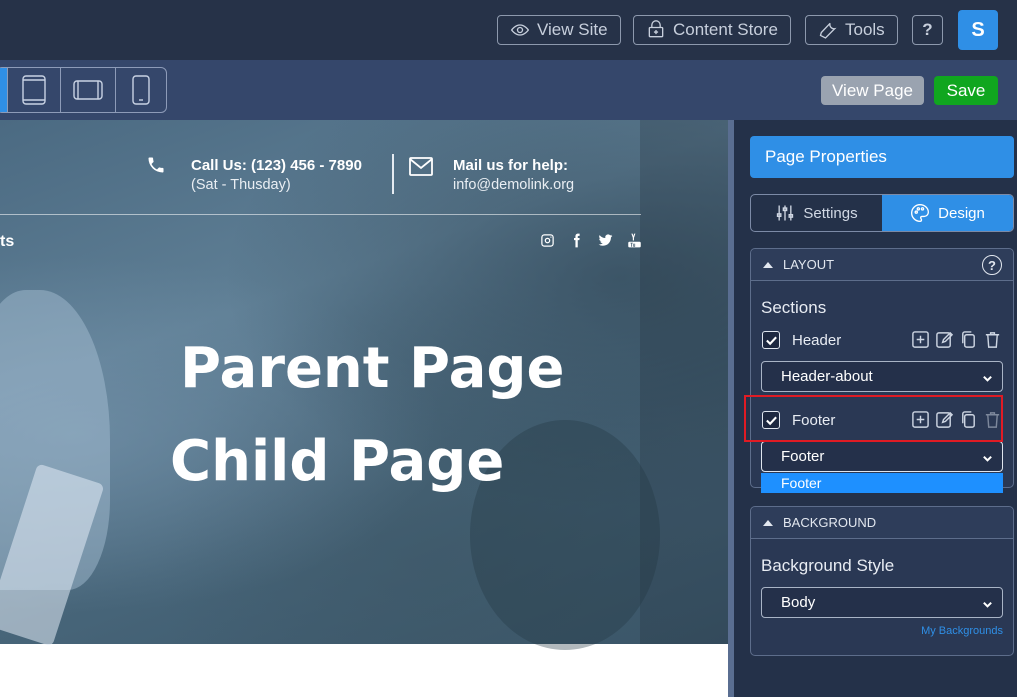 Image resolution: width=1017 pixels, height=697 pixels. Describe the element at coordinates (944, 339) in the screenshot. I see `edit-icon` at that location.